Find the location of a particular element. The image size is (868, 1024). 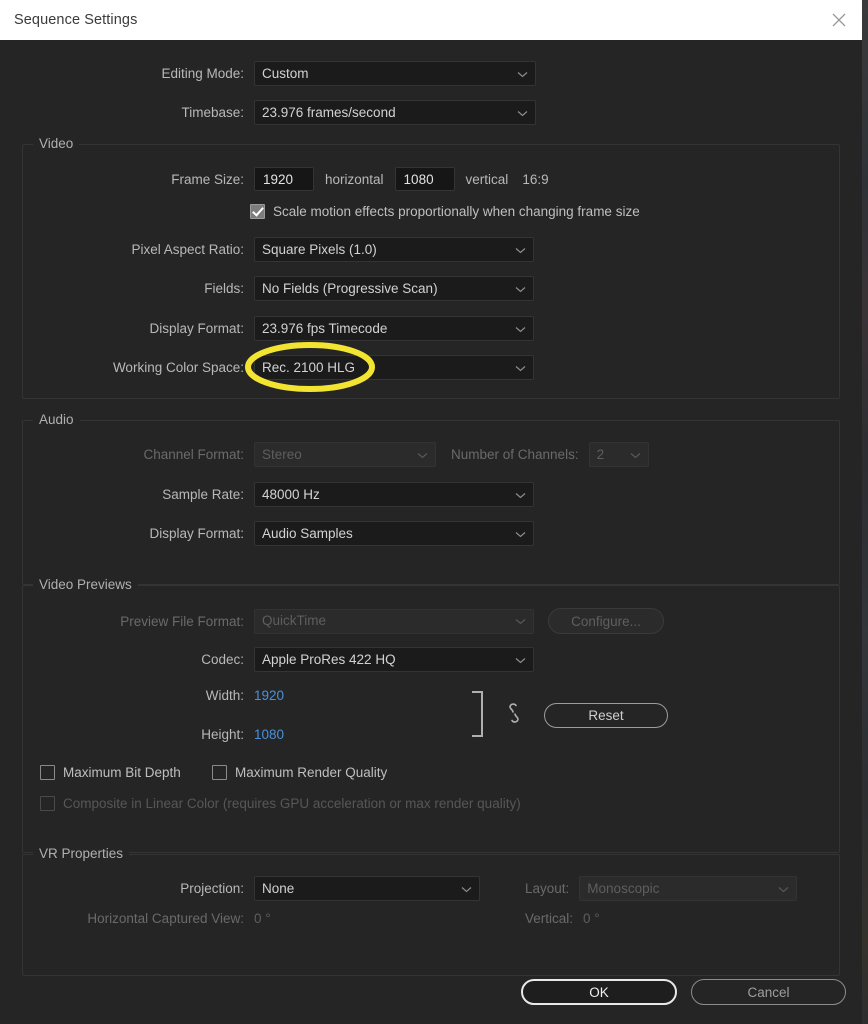

fields-value: No Fields (Progressive Scan) is located at coordinates (350, 288).